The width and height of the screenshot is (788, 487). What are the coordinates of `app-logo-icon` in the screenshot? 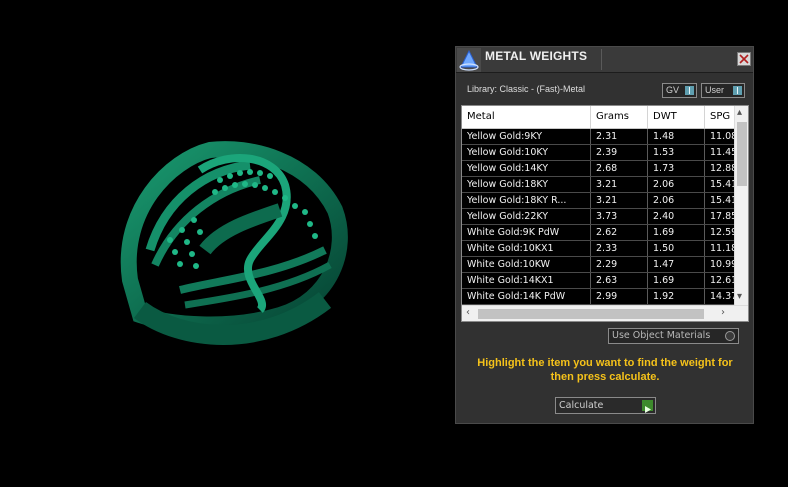 It's located at (469, 60).